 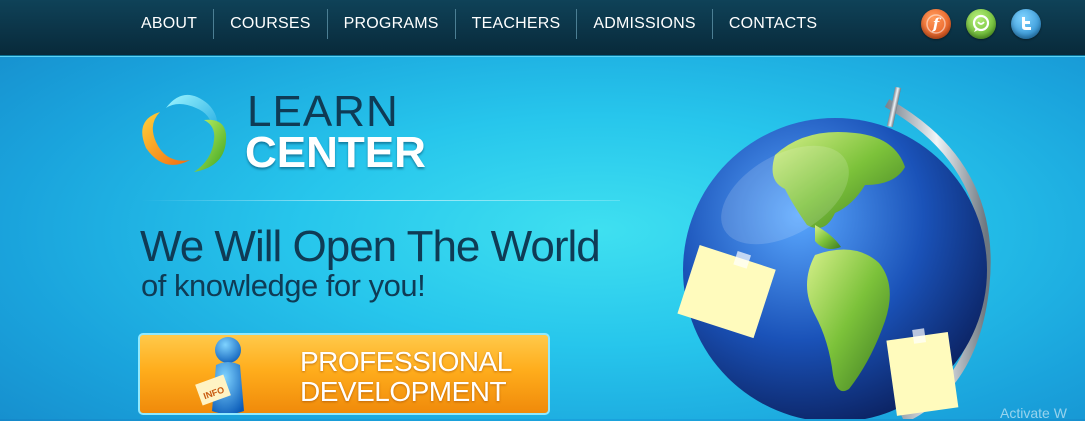 I want to click on nav-item-courses: COURSES, so click(x=271, y=24).